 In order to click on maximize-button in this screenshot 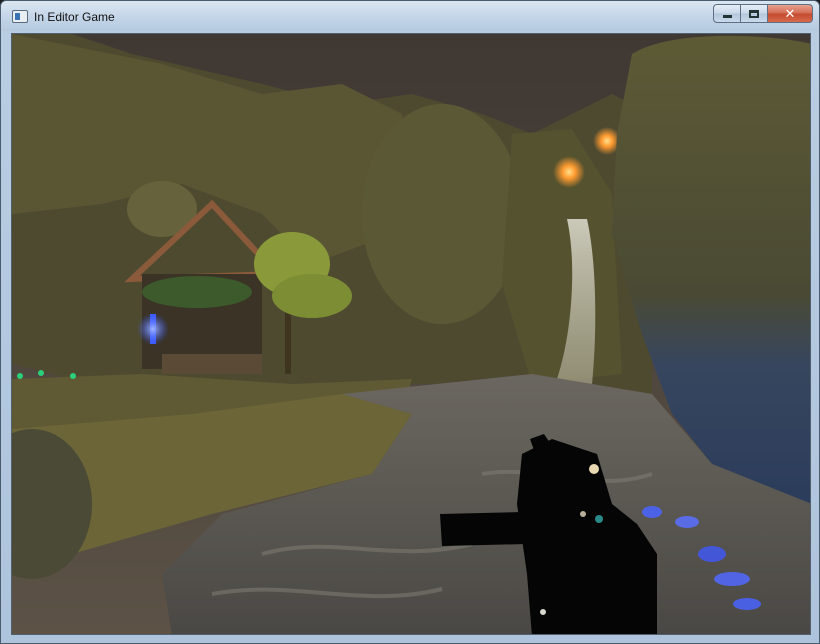, I will do `click(753, 13)`.